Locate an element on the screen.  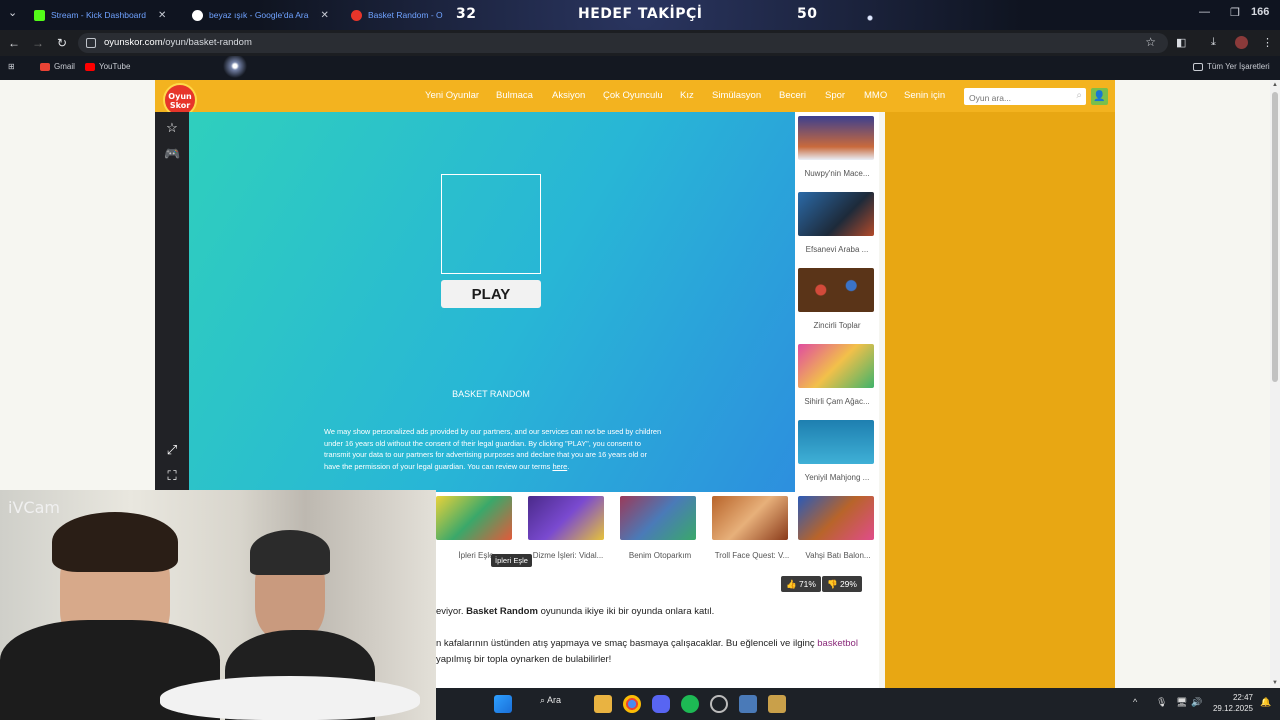
url-text: oyunskor.com/oyun/basket-random is located at coordinates (178, 42).